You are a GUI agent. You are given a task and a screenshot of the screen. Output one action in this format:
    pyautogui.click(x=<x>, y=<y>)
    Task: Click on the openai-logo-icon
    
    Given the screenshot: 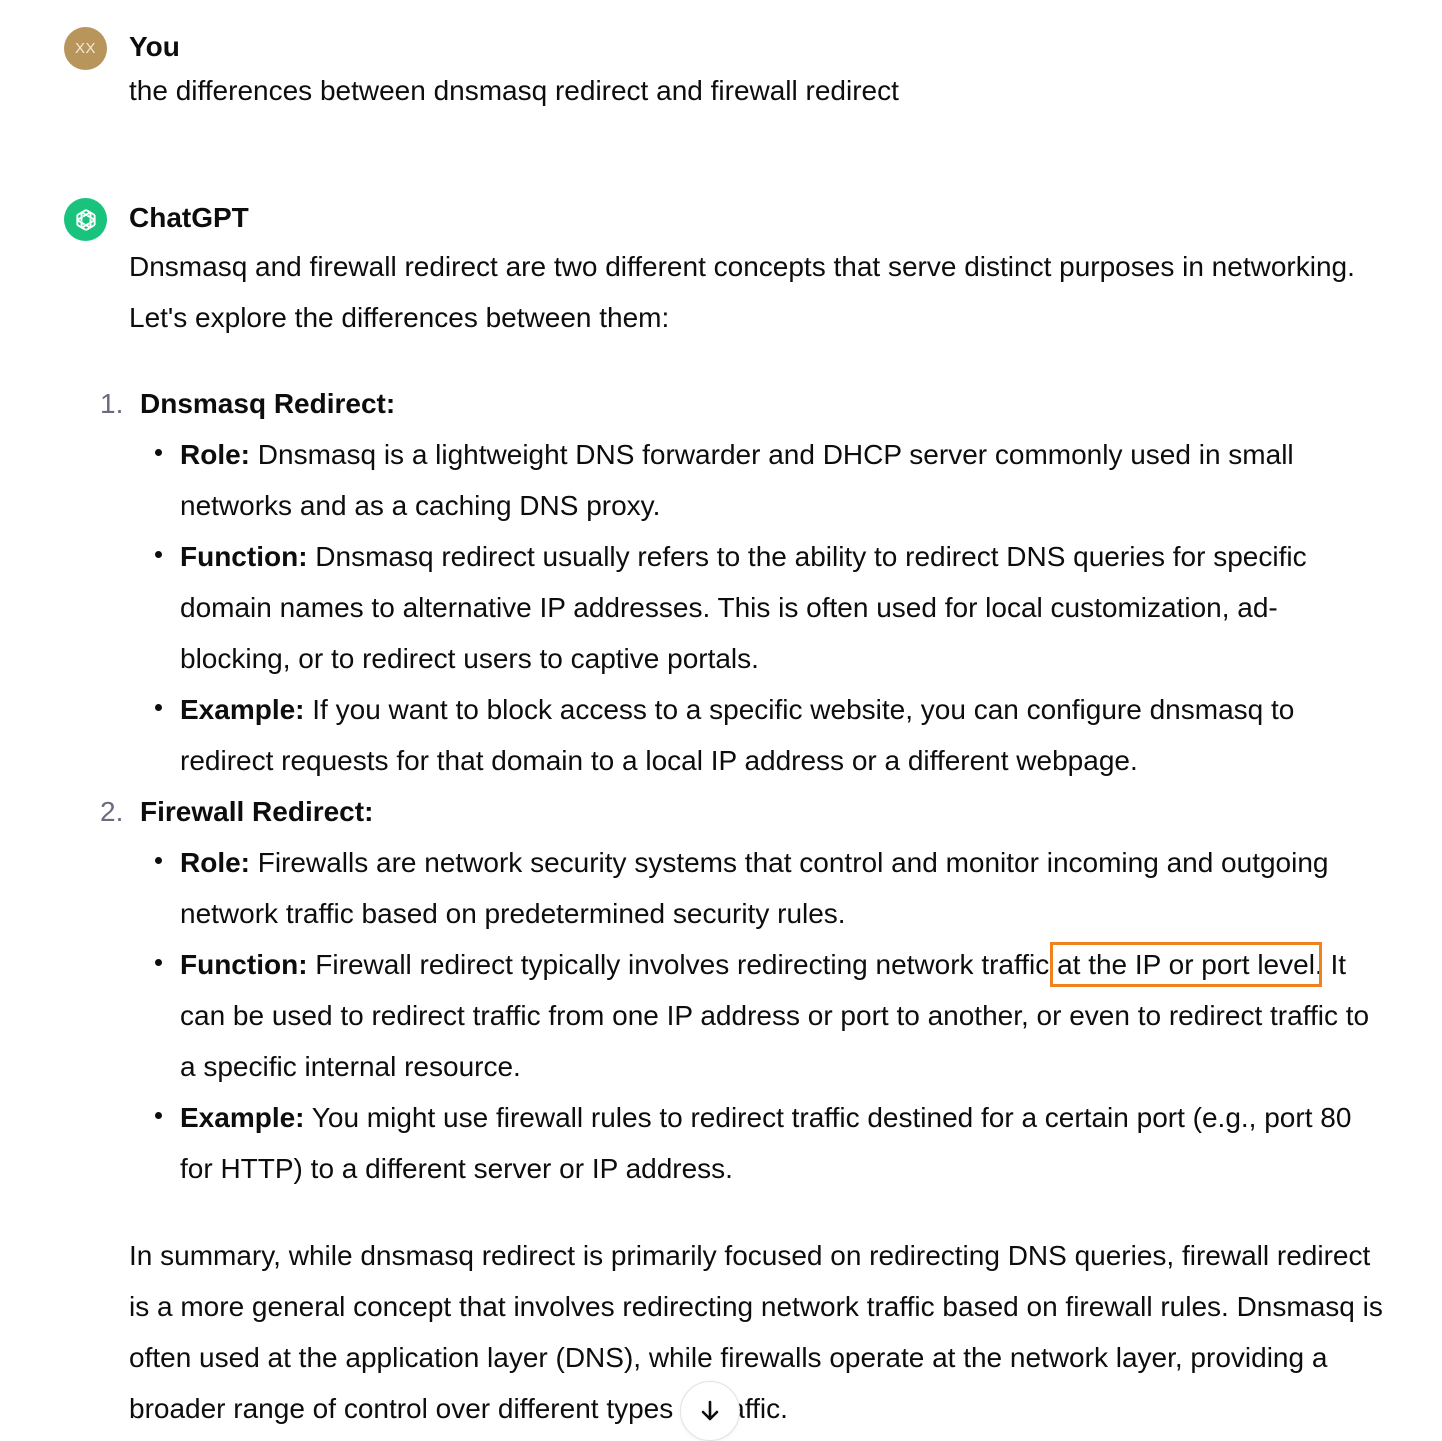 What is the action you would take?
    pyautogui.click(x=85, y=219)
    